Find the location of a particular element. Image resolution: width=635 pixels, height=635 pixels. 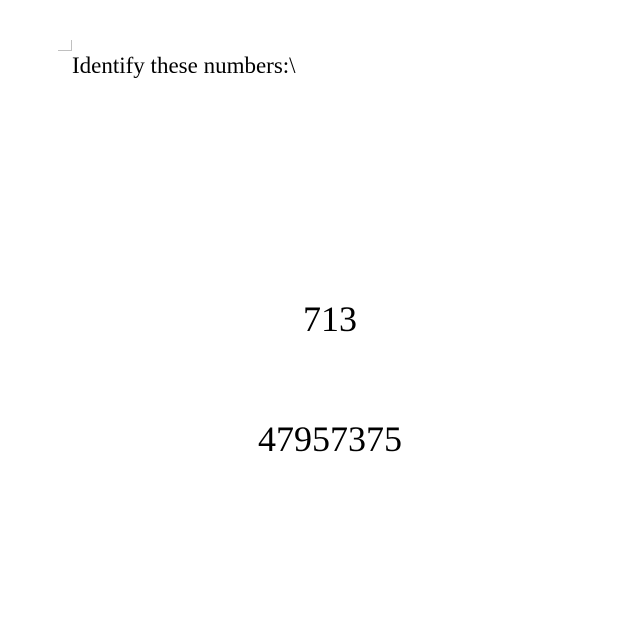

number-line-1: 713 is located at coordinates (330, 319).